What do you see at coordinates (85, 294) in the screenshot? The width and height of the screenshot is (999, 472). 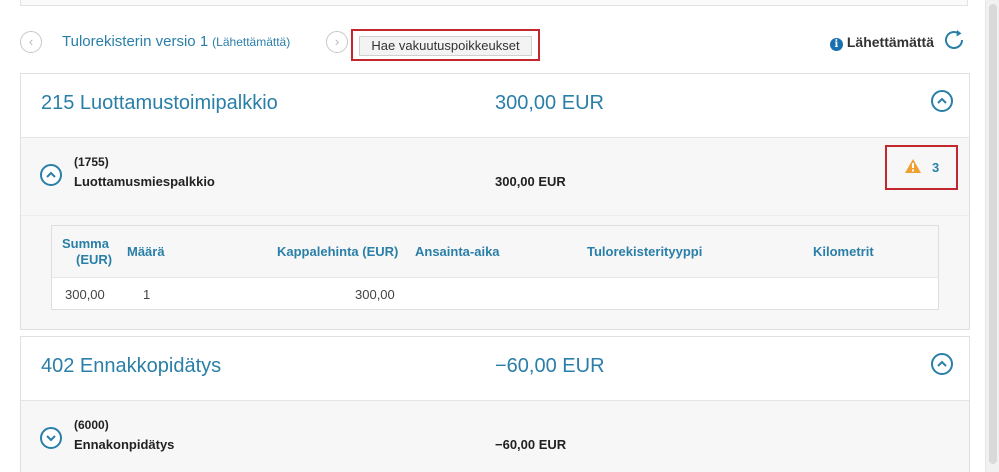 I see `cell-summa: 300,00` at bounding box center [85, 294].